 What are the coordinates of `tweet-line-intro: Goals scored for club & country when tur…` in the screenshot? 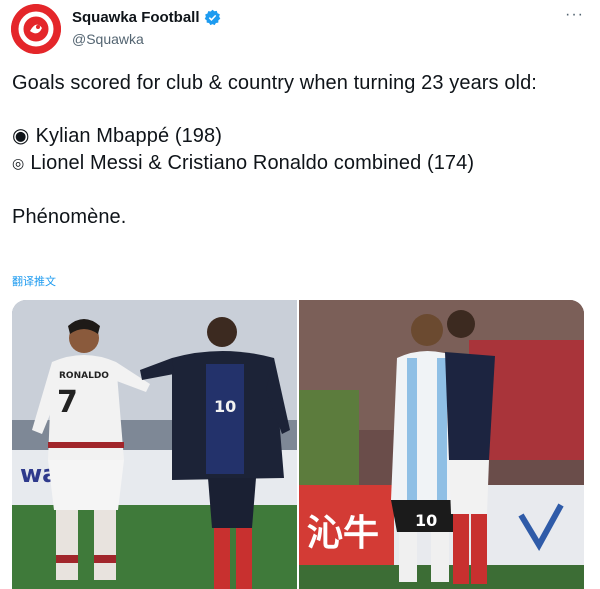 It's located at (274, 83).